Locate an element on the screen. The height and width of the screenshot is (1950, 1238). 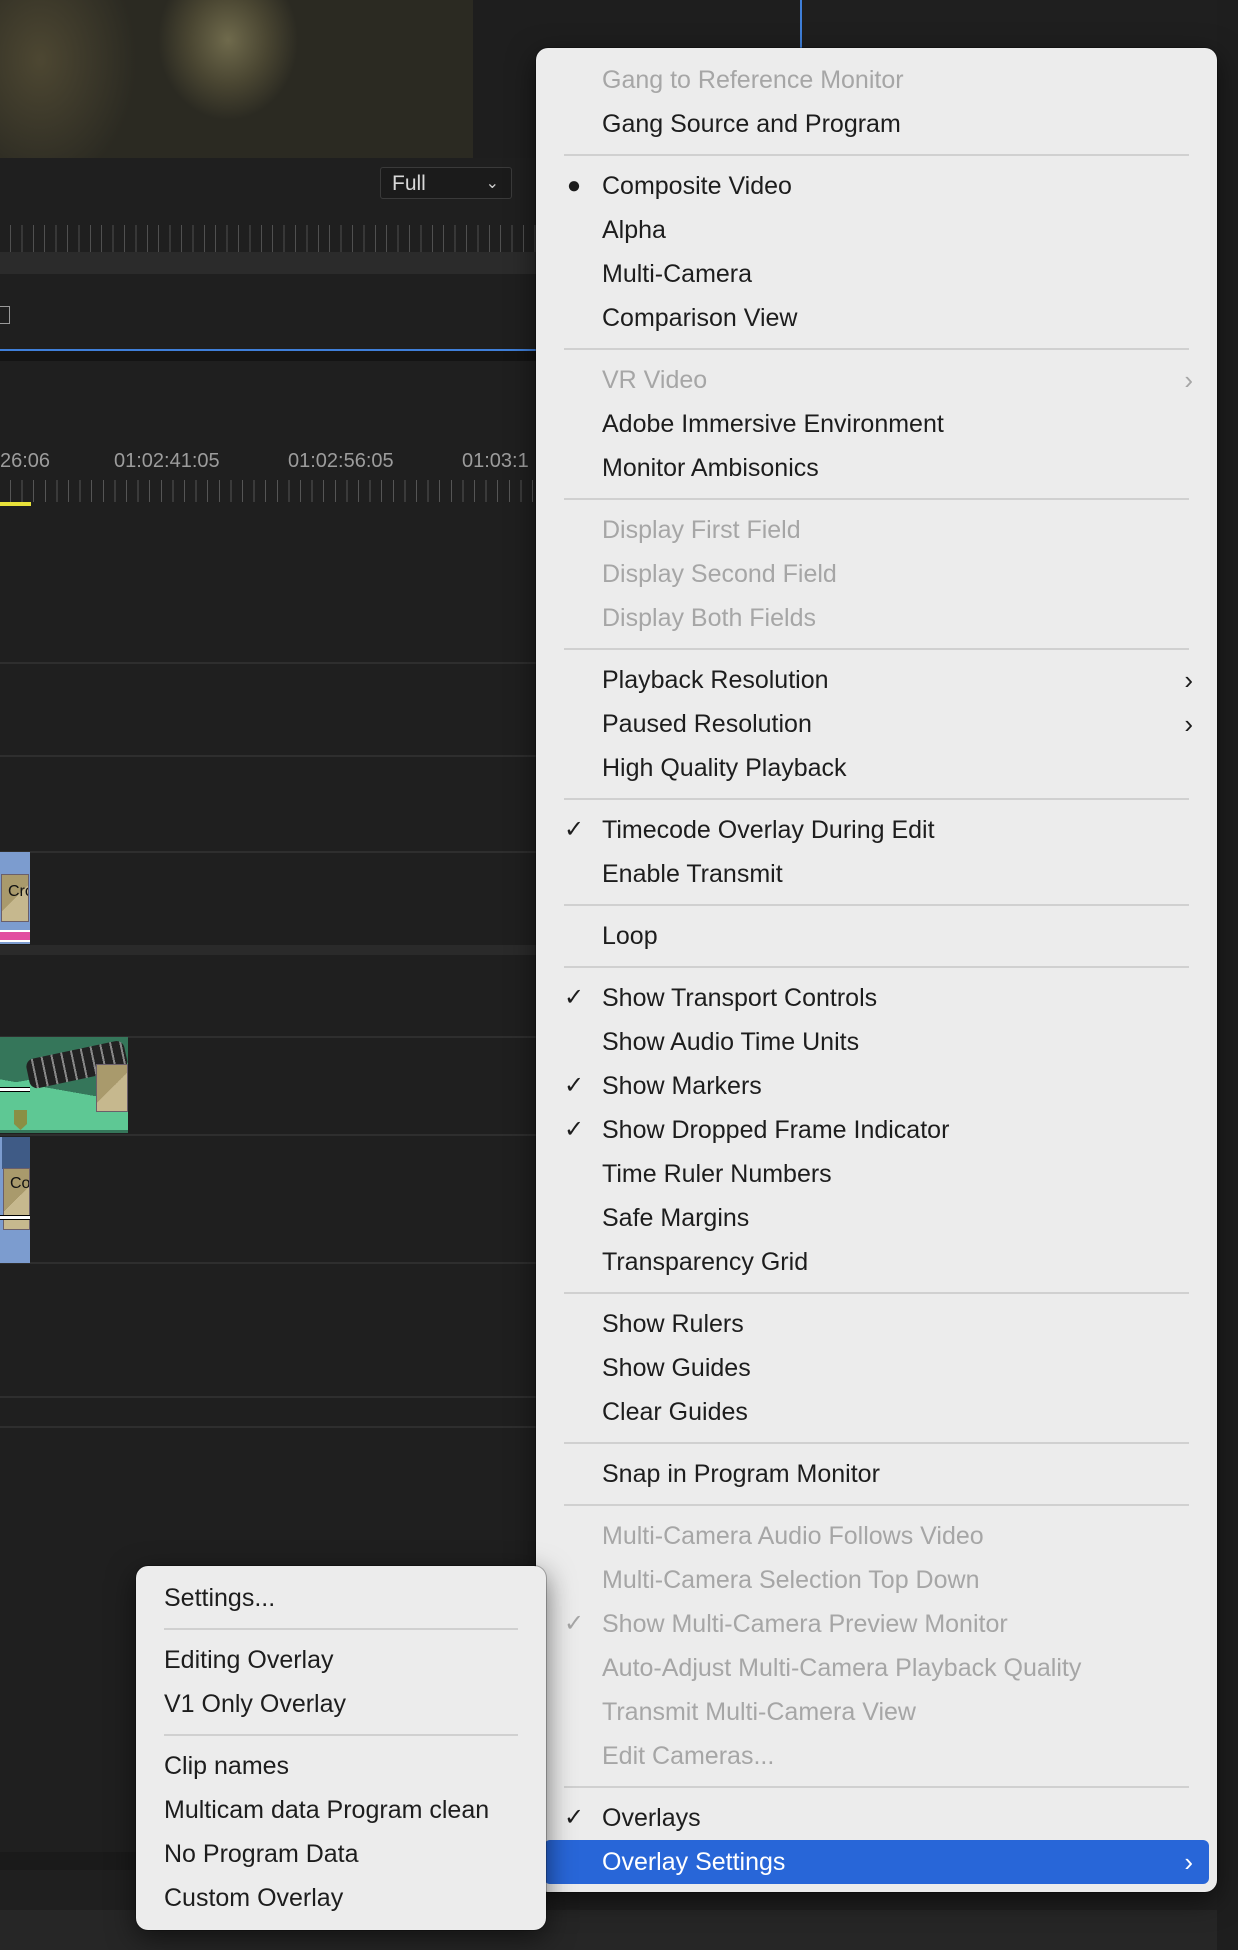
menu-item-label: Show Dropped Frame Indicator is located at coordinates (776, 1130).